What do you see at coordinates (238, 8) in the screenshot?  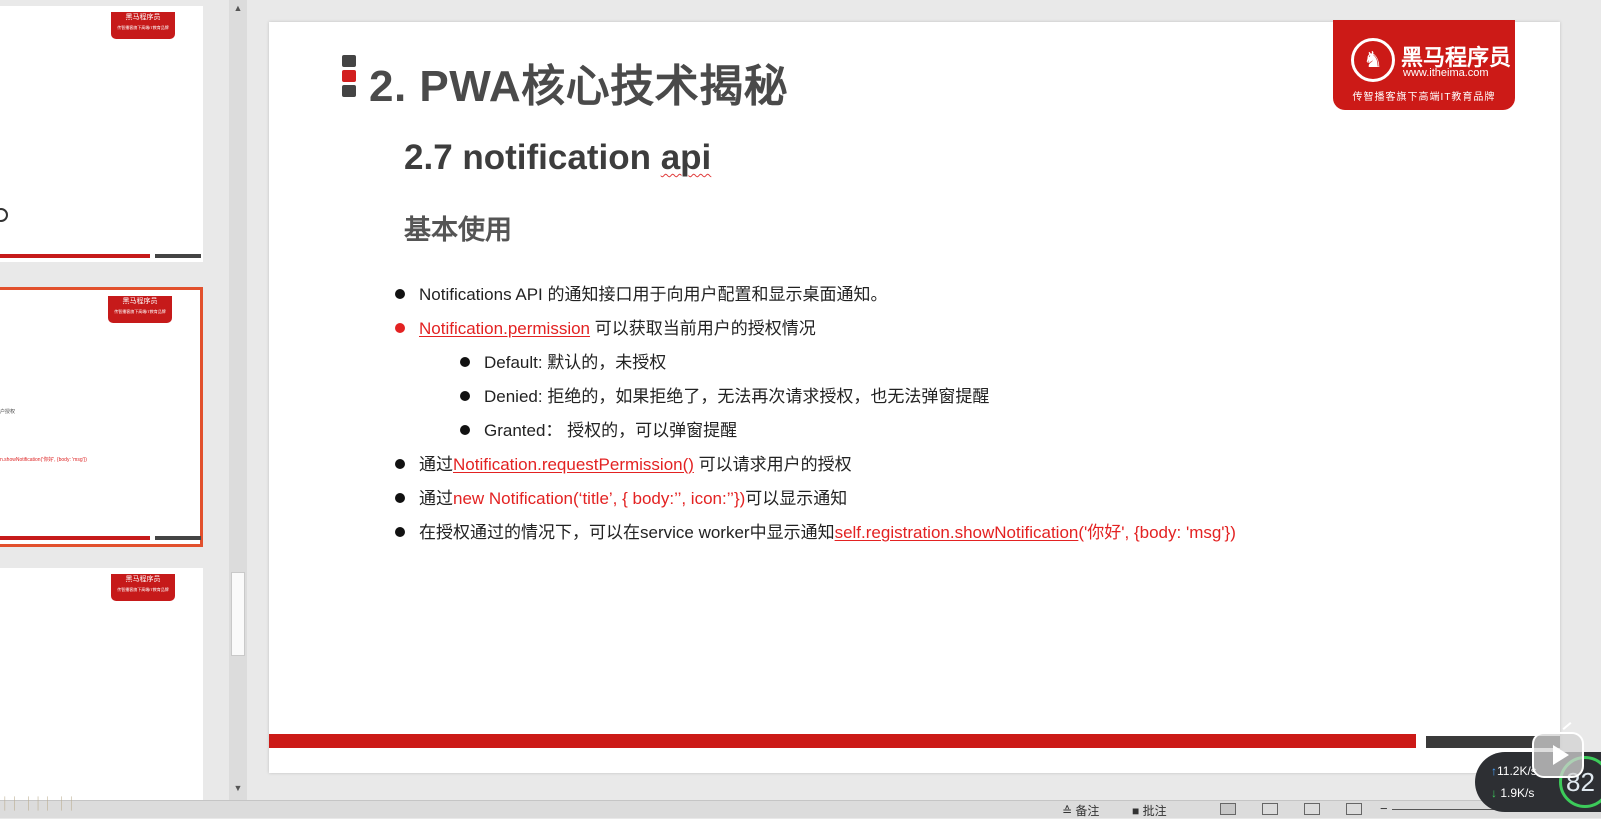 I see `scroll-up-arrow-icon: ▲` at bounding box center [238, 8].